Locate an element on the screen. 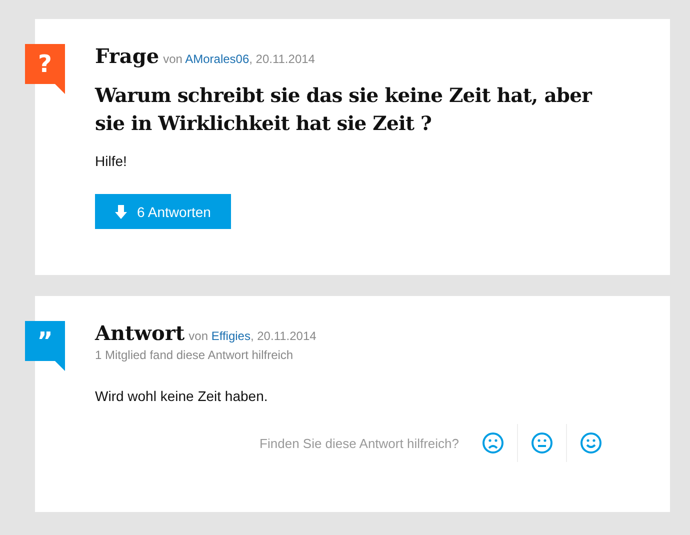  rating-prompt: Finden Sie diese Antwort hilfreich? is located at coordinates (359, 443).